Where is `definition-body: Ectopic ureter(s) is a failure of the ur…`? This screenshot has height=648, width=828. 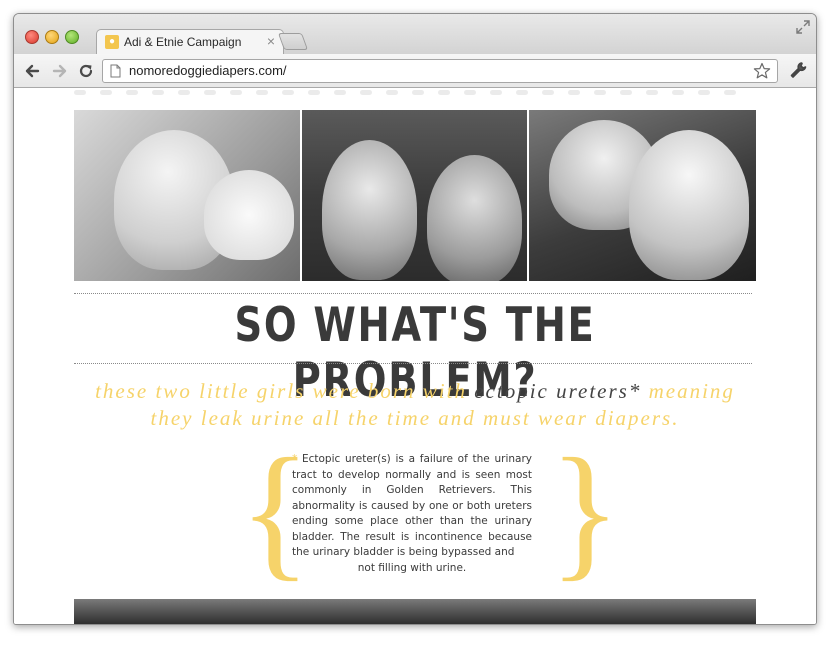 definition-body: Ectopic ureter(s) is a failure of the ur… is located at coordinates (412, 505).